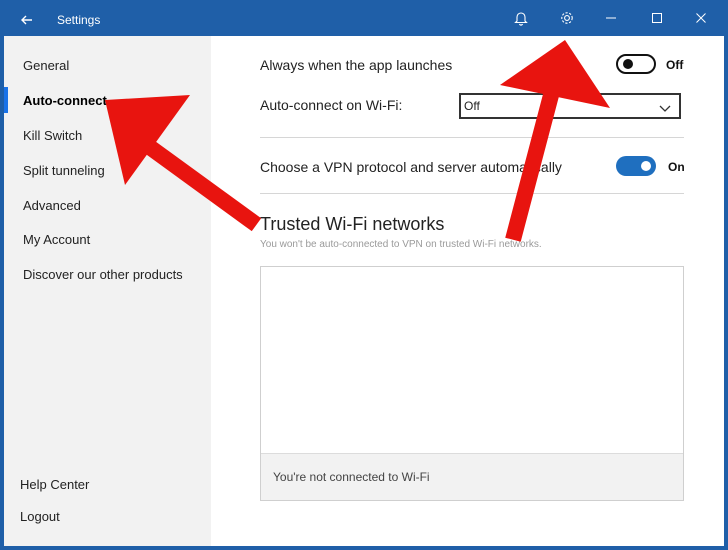 This screenshot has height=550, width=728. What do you see at coordinates (46, 65) in the screenshot?
I see `sidebar-item-general: General` at bounding box center [46, 65].